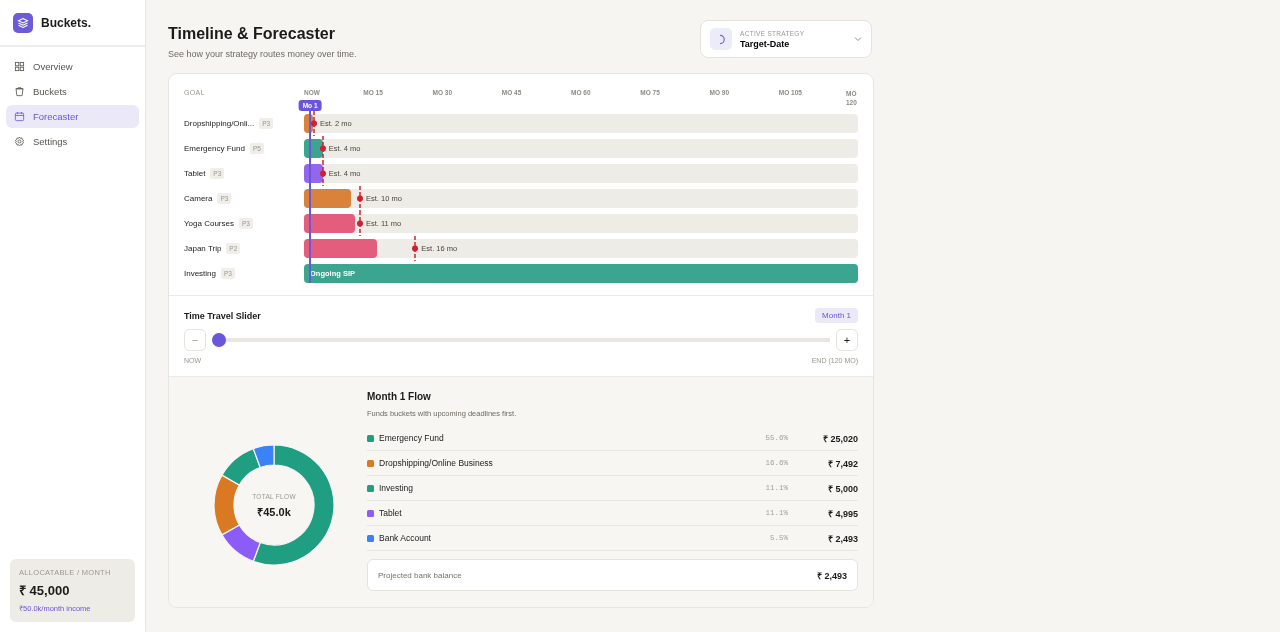 The height and width of the screenshot is (632, 1280). I want to click on allocatable-amount: ₹ 45,000, so click(45, 590).